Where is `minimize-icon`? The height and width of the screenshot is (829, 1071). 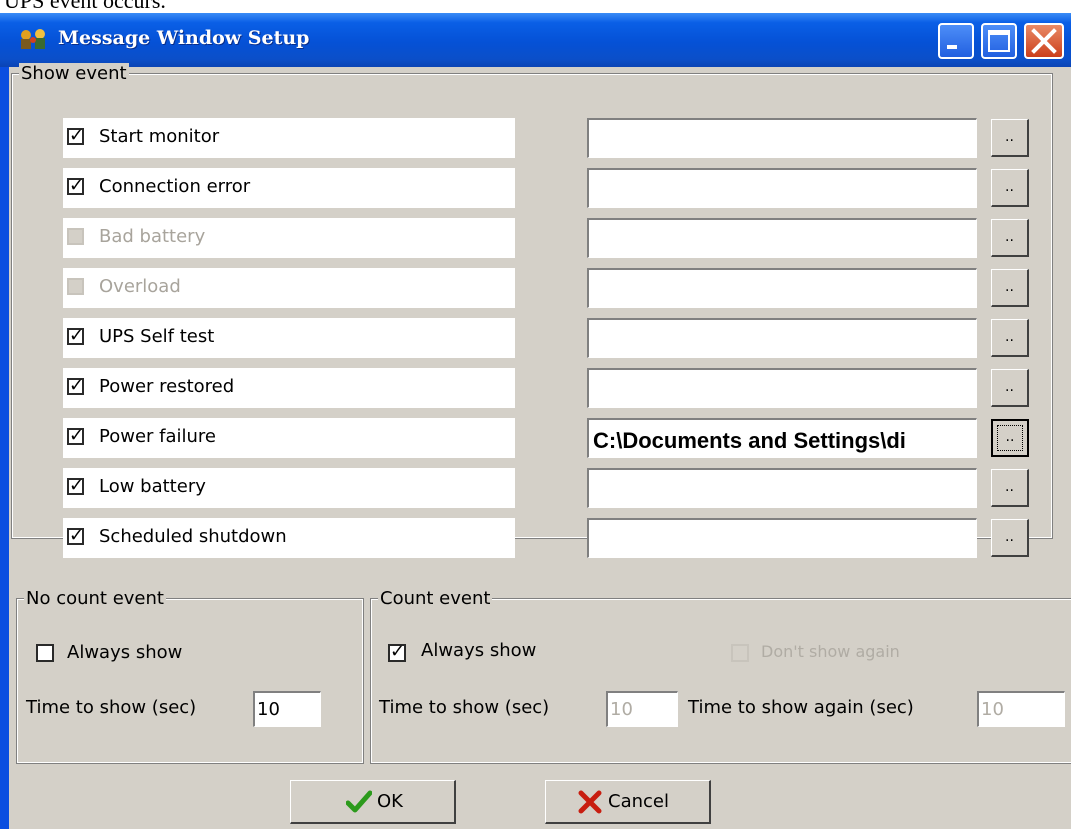
minimize-icon is located at coordinates (952, 47).